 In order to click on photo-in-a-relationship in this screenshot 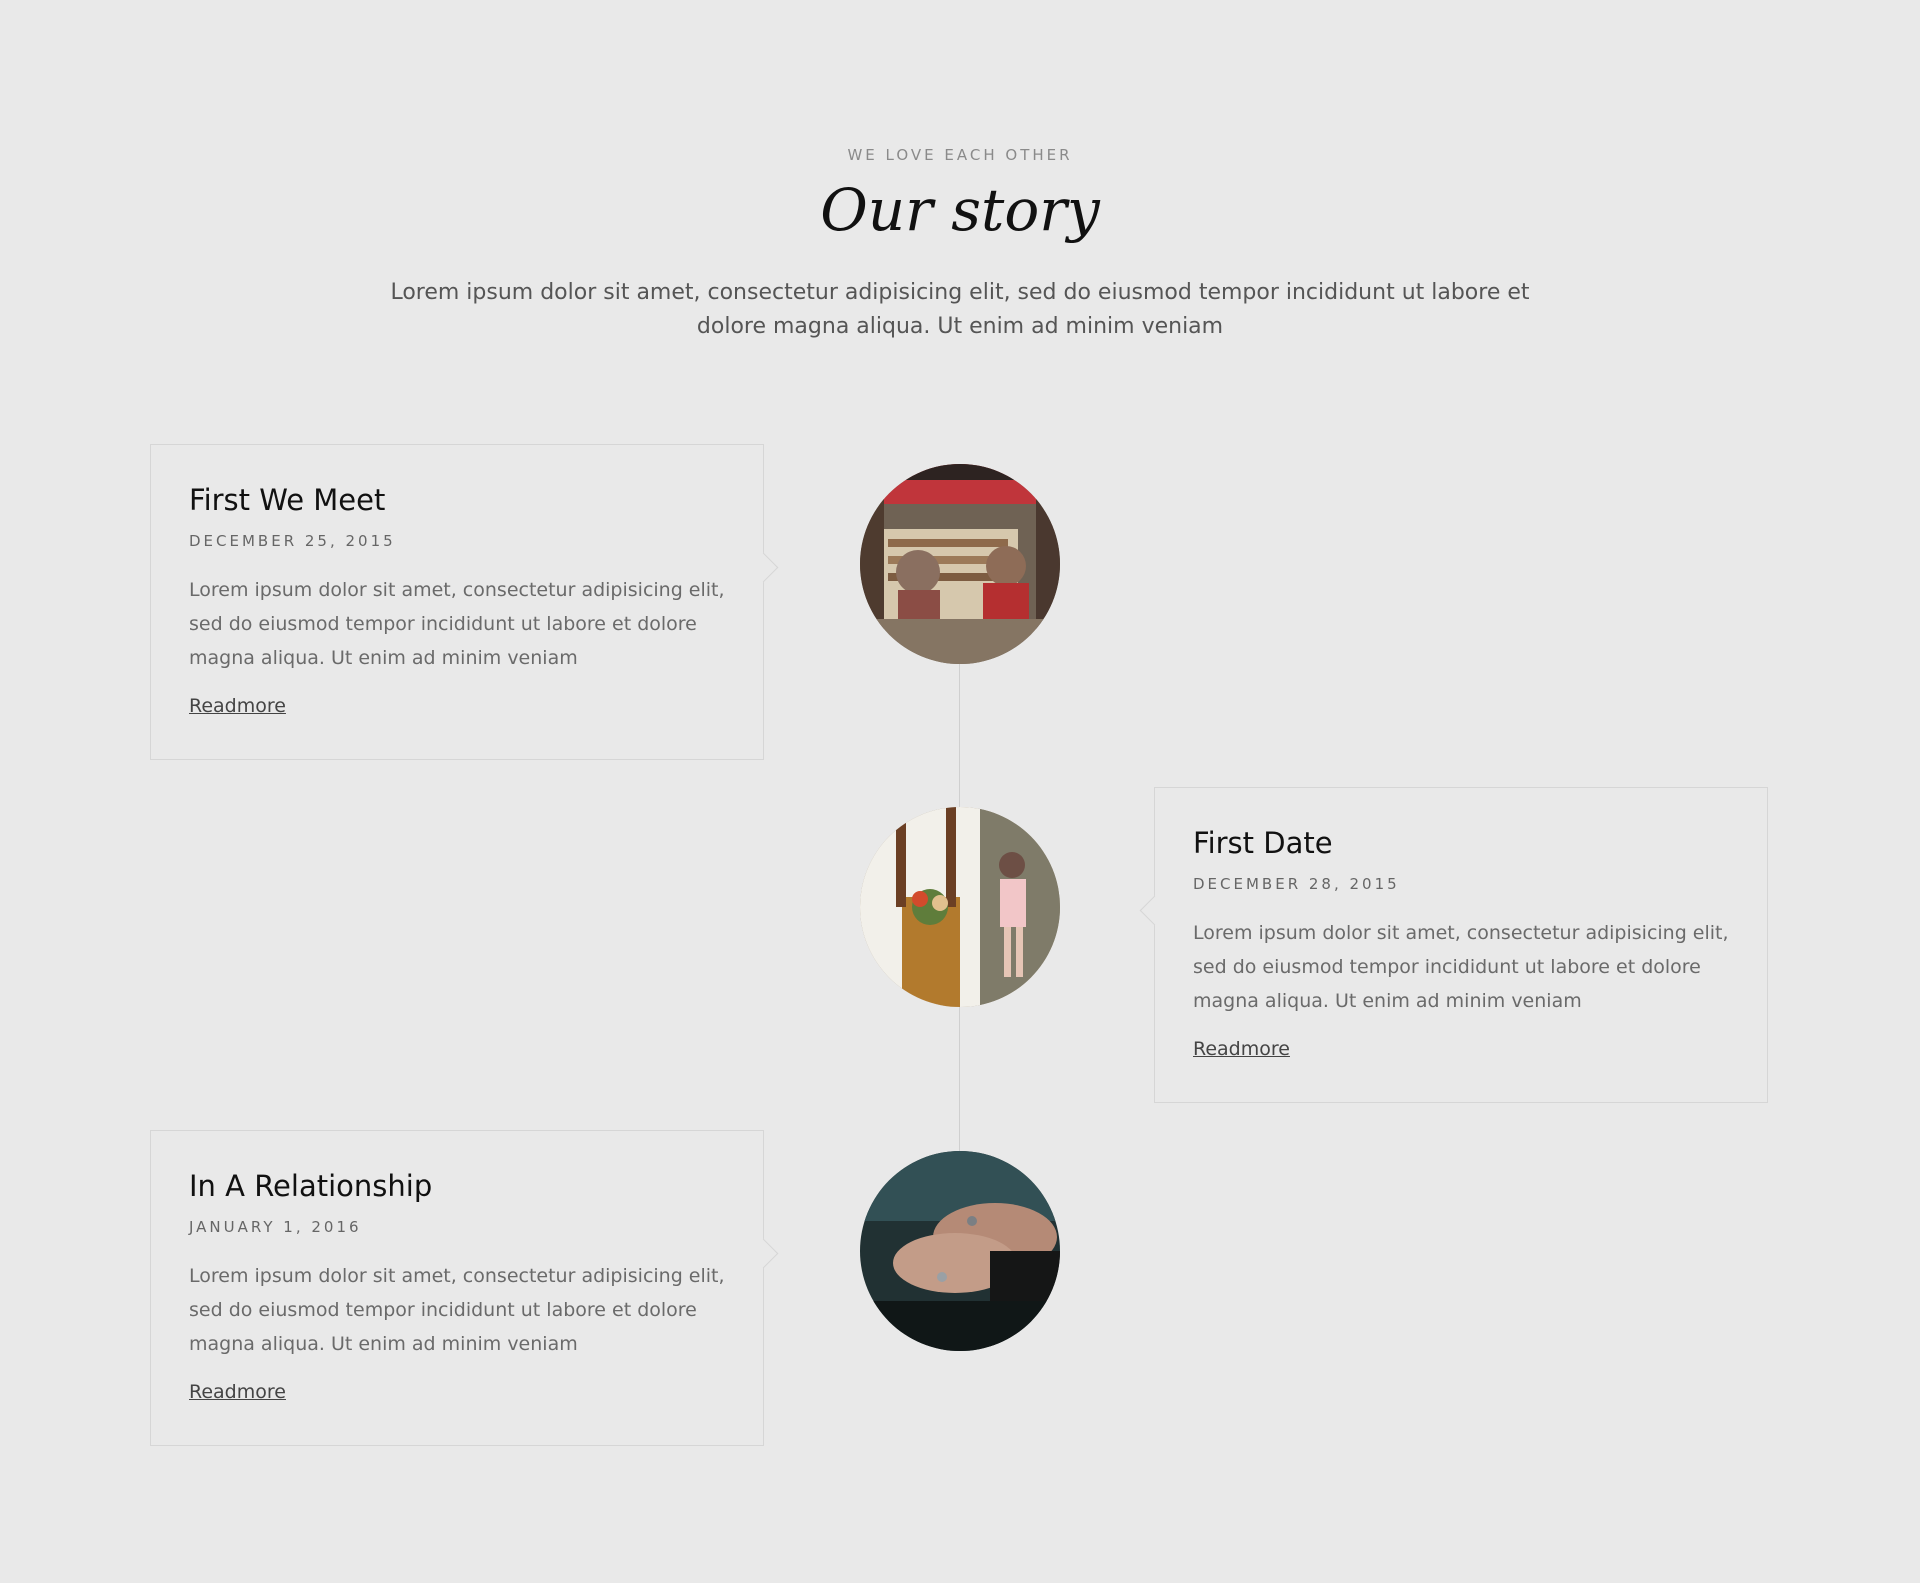, I will do `click(960, 1251)`.